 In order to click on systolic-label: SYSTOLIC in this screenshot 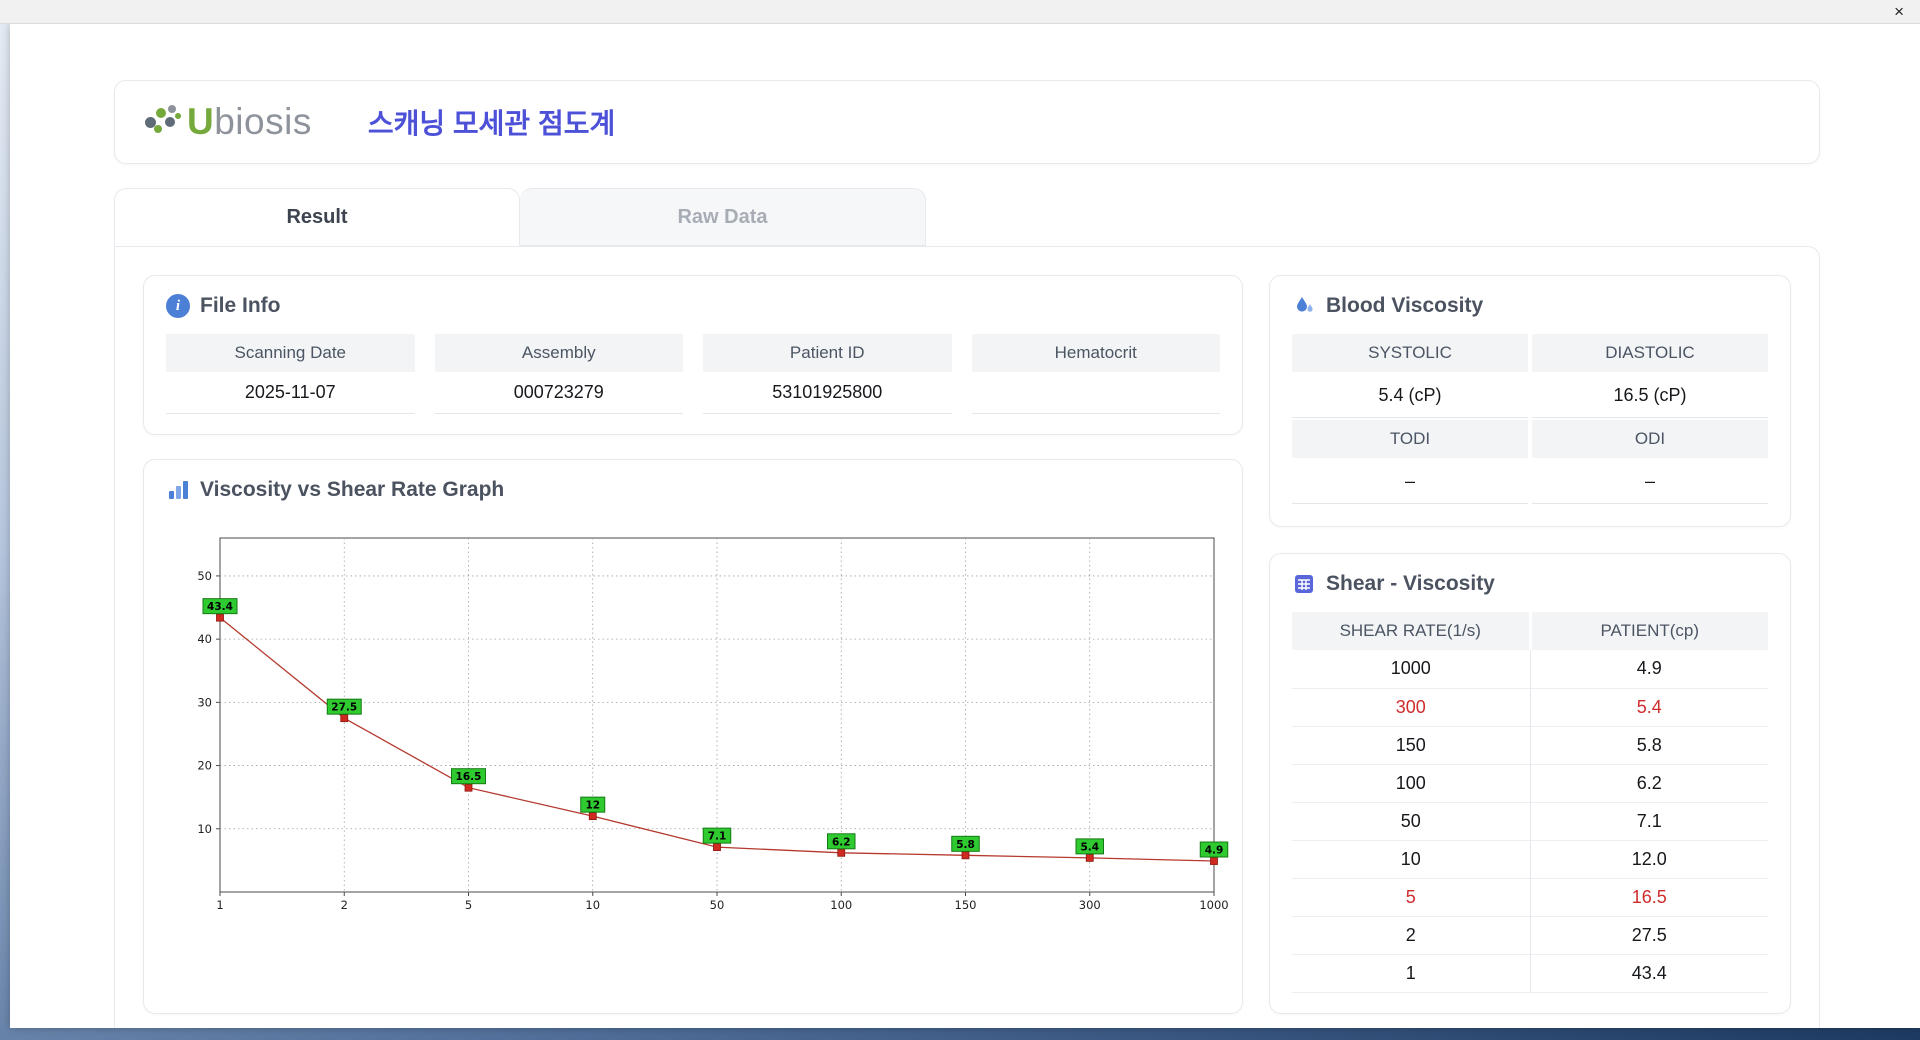, I will do `click(1410, 353)`.